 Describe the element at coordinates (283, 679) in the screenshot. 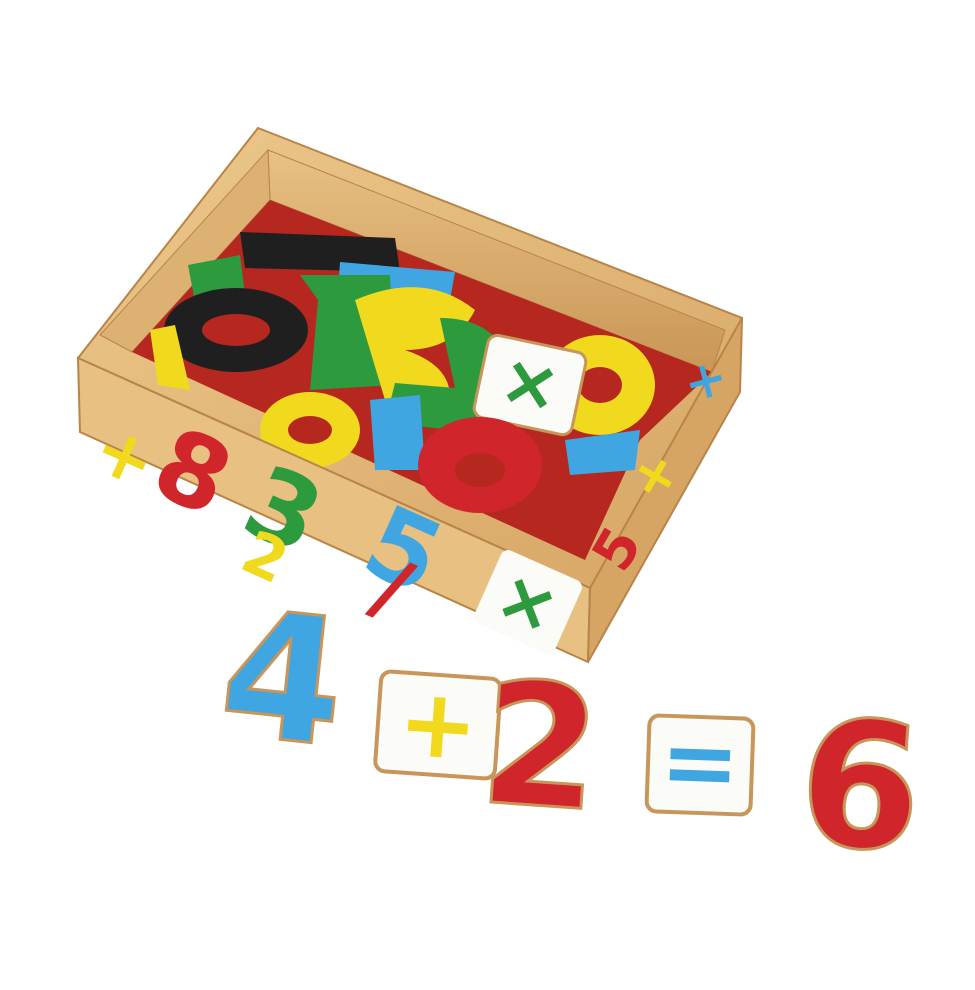

I see `equation-four-piece: 4` at that location.